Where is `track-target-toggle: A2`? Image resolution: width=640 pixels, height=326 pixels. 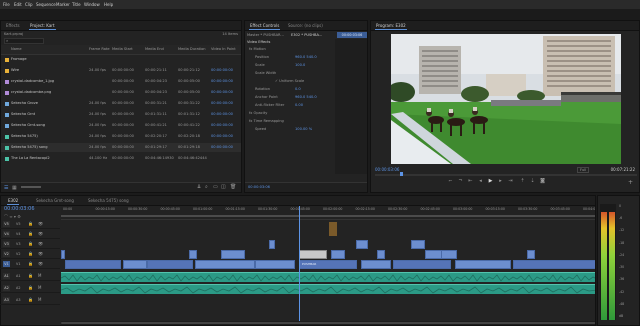 track-target-toggle: A2 is located at coordinates (6, 288).